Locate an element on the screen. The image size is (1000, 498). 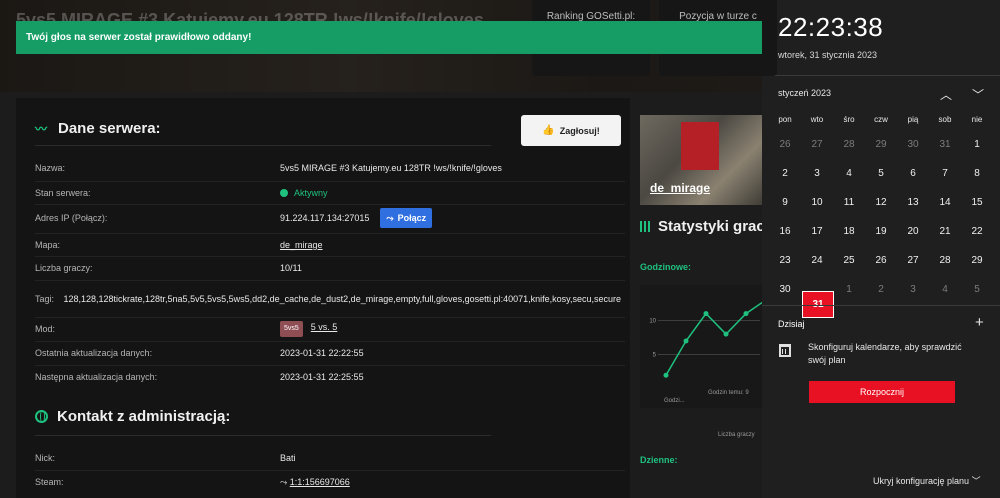
steam-label: Steam: is located at coordinates (49, 481).